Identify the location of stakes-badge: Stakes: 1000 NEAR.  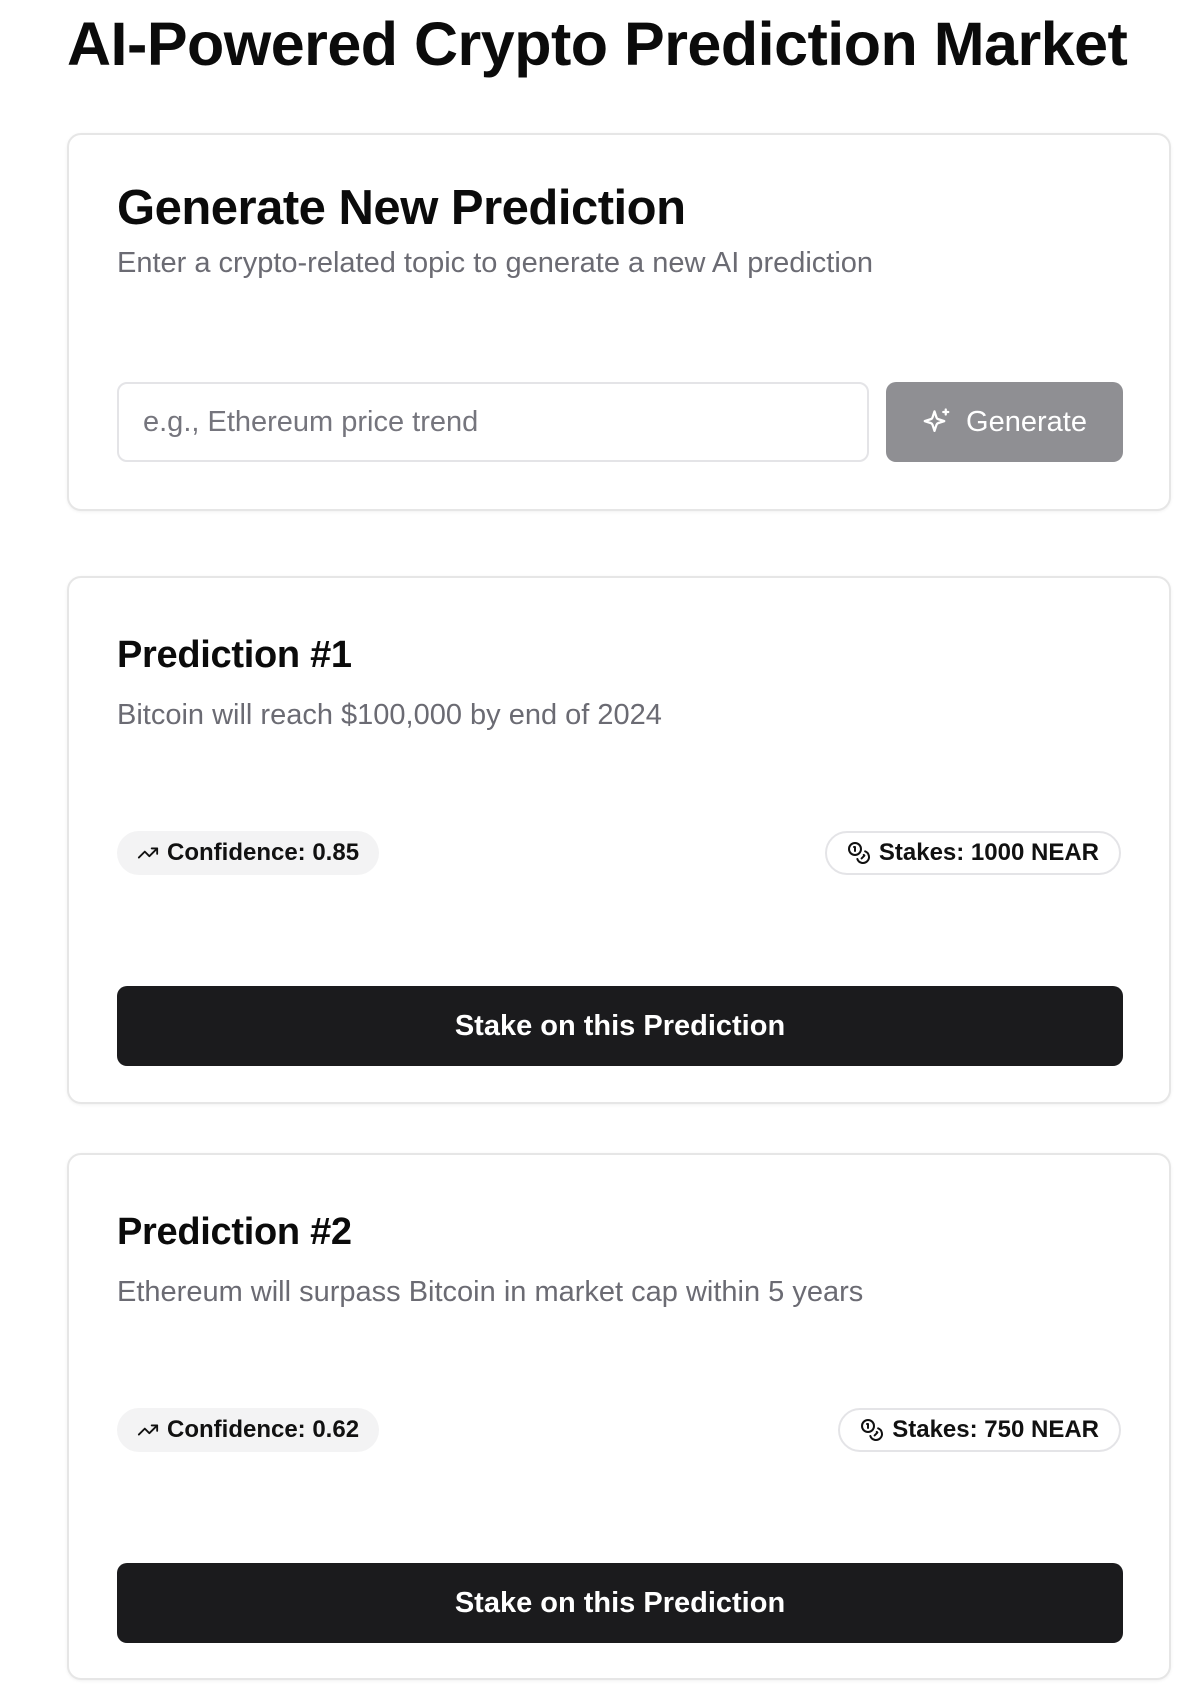
(972, 853).